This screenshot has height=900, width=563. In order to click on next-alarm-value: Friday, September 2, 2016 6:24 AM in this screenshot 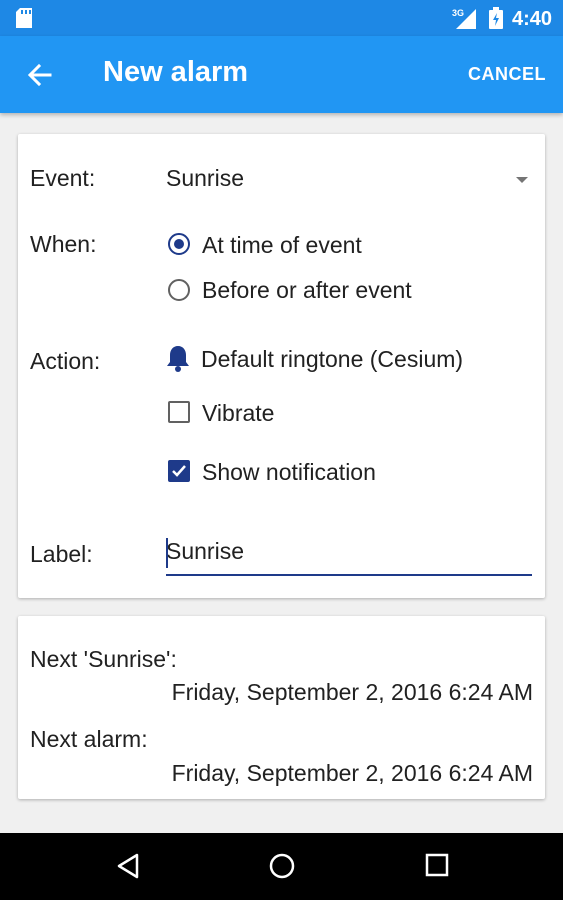, I will do `click(352, 773)`.